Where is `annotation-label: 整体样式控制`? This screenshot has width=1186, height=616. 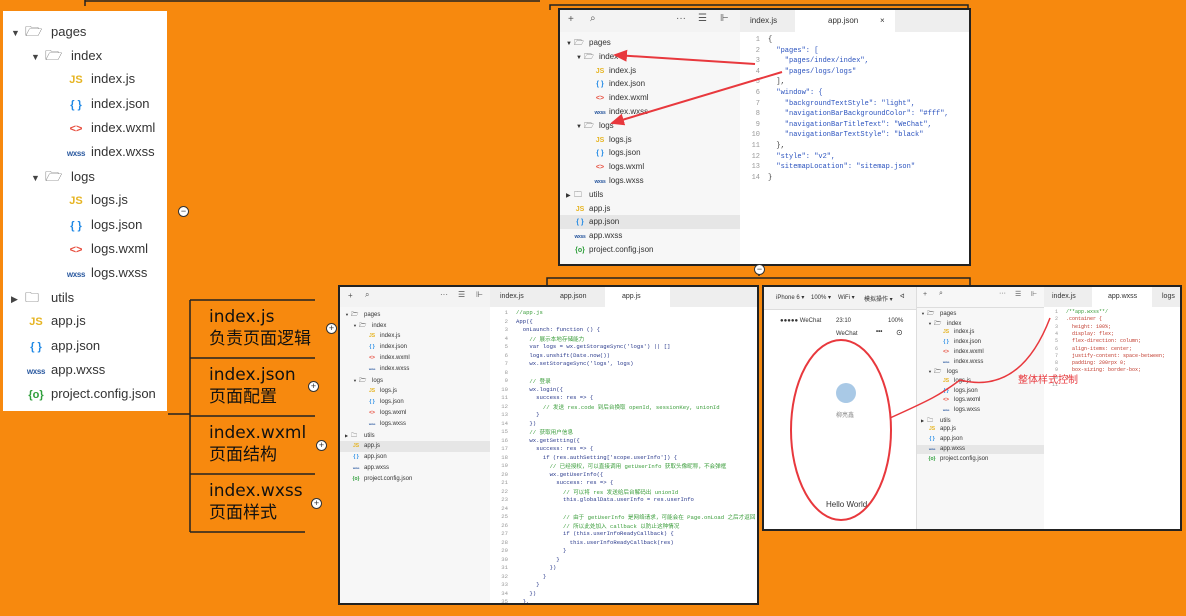 annotation-label: 整体样式控制 is located at coordinates (1048, 380).